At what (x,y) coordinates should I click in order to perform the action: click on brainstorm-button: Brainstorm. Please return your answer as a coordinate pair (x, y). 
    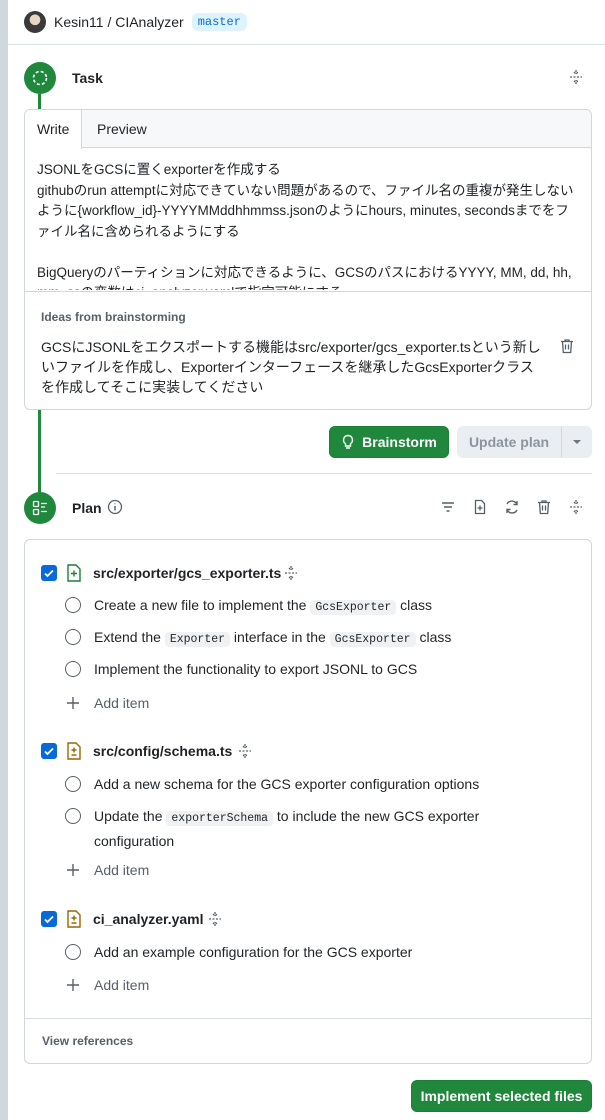
    Looking at the image, I should click on (389, 442).